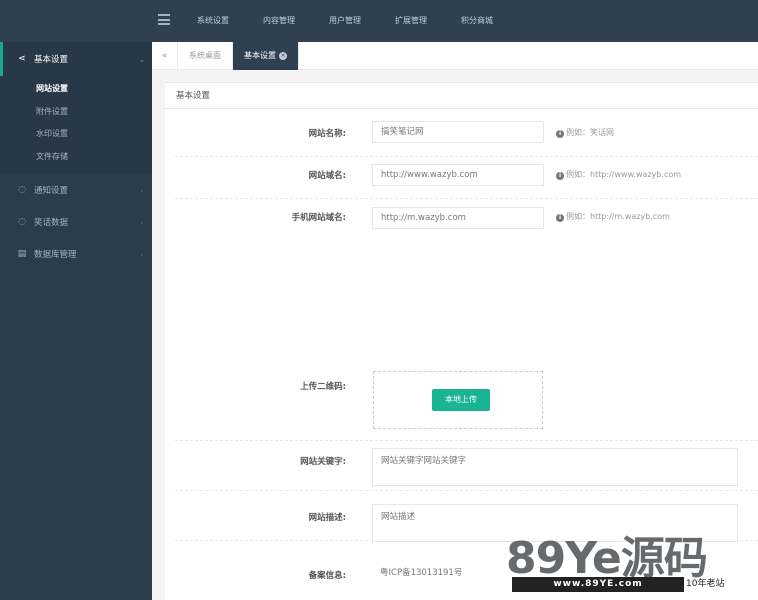 The image size is (758, 600). I want to click on qrcode-upload-area: 本地上传, so click(458, 400).